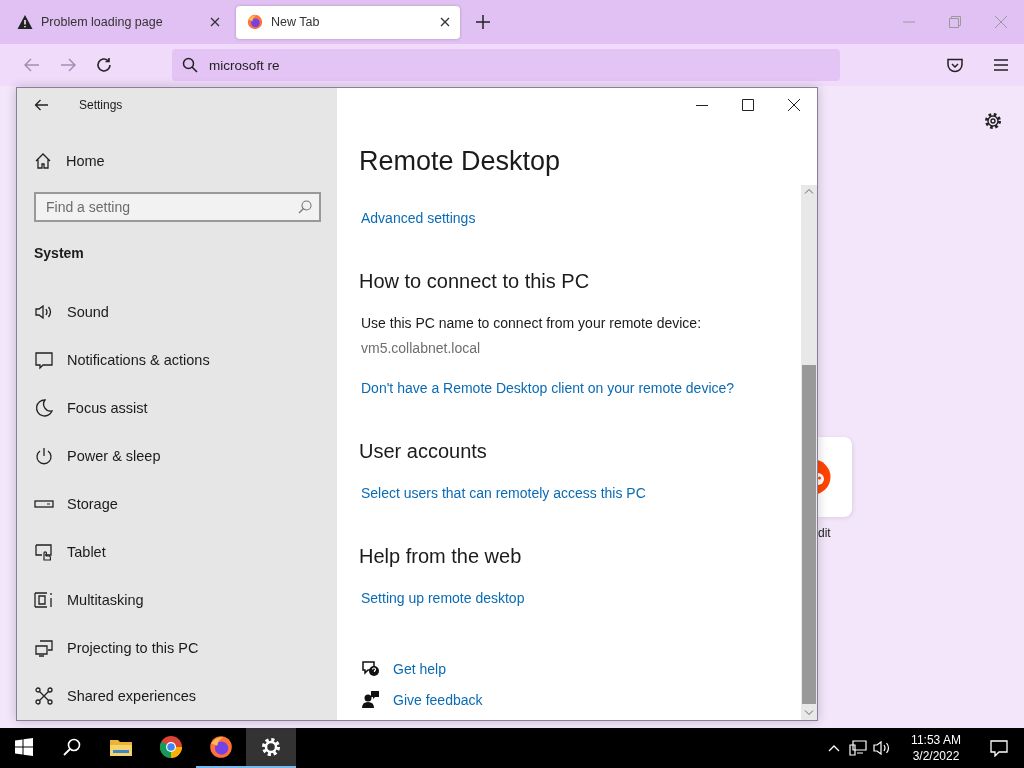  What do you see at coordinates (44, 360) in the screenshot?
I see `speech-bubble-icon` at bounding box center [44, 360].